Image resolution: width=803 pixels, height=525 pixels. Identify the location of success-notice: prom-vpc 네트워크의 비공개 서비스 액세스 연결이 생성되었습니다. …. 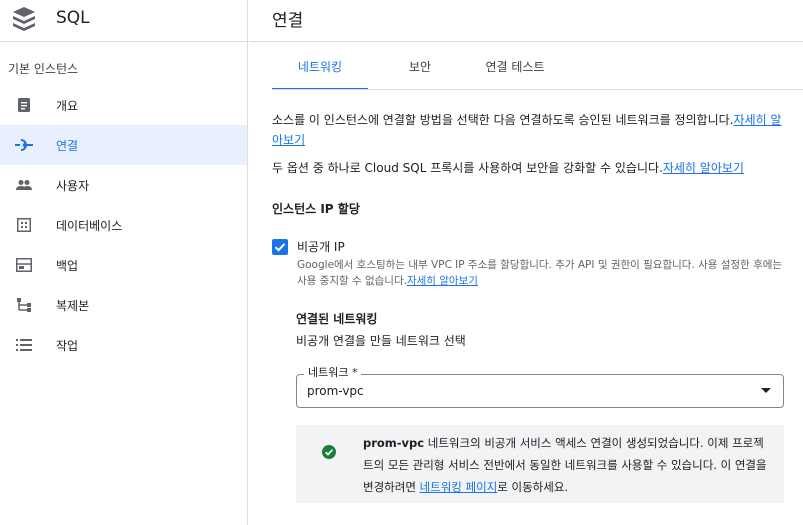
(540, 464).